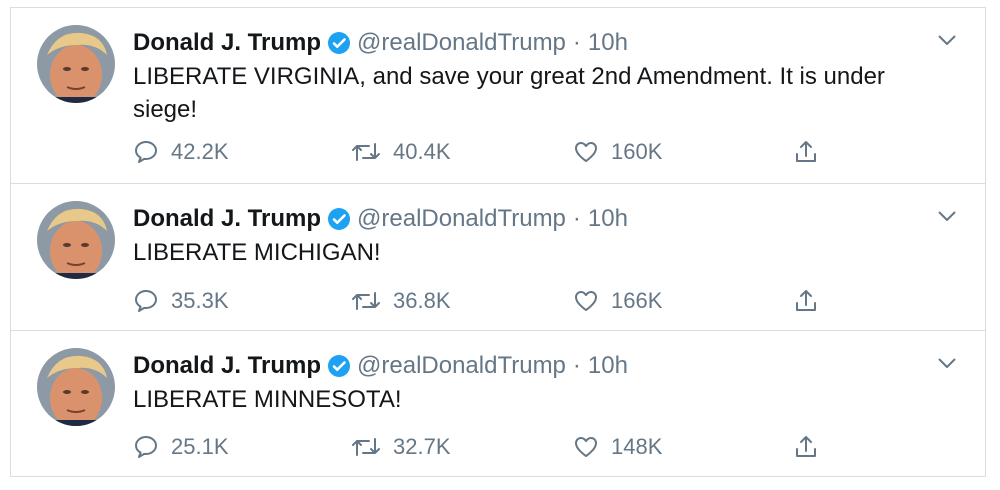 The width and height of the screenshot is (1000, 490). What do you see at coordinates (200, 151) in the screenshot?
I see `reply-count: 42.2K` at bounding box center [200, 151].